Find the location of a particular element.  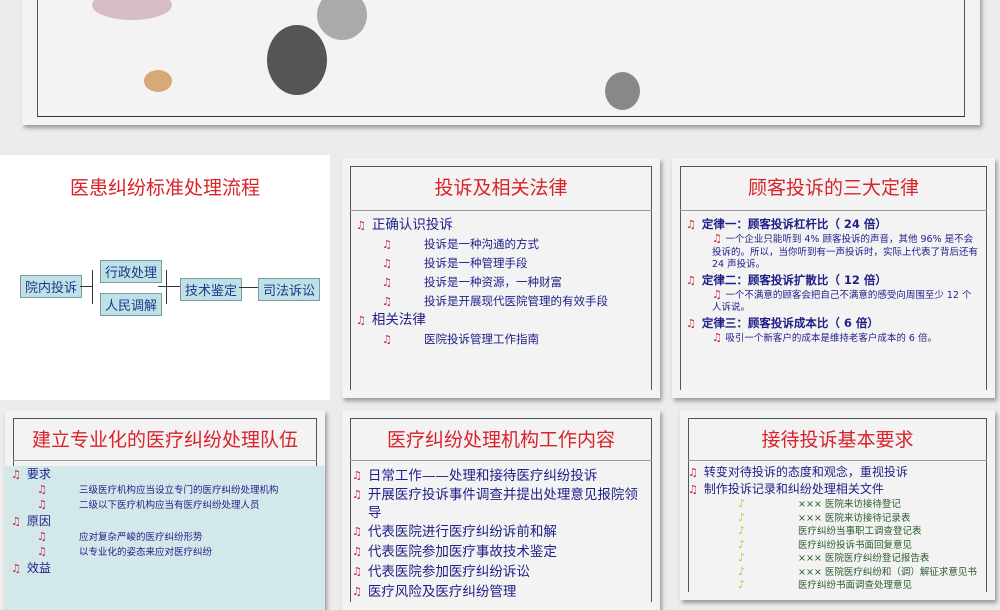

sub-bullet-item: ♫ 以专业化的姿态来应对医疗纠纷 is located at coordinates (162, 552).